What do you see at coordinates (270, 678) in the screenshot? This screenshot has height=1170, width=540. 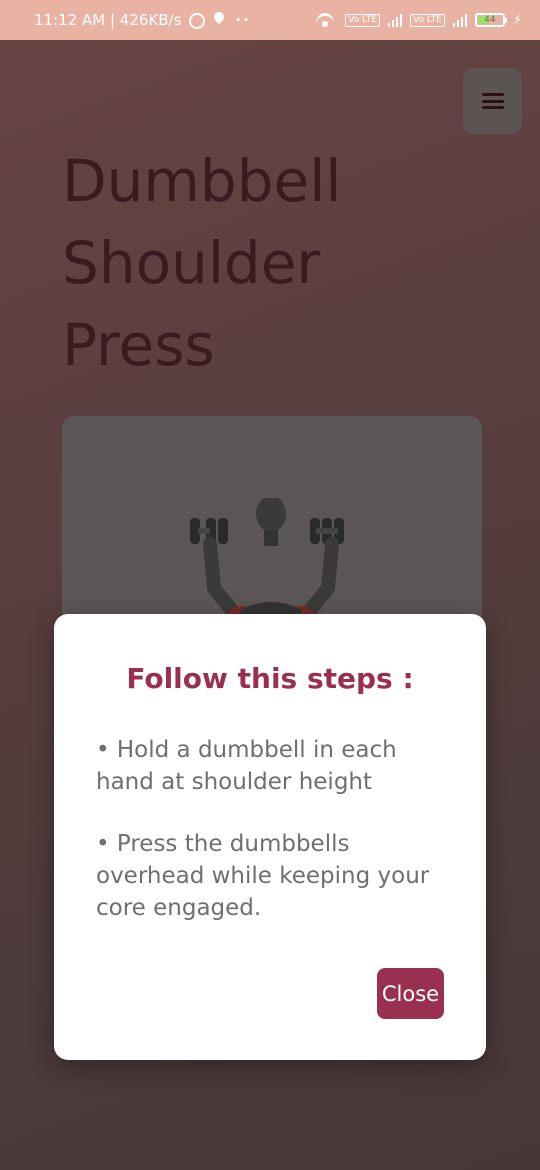 I see `dialog-title: Follow this steps :` at bounding box center [270, 678].